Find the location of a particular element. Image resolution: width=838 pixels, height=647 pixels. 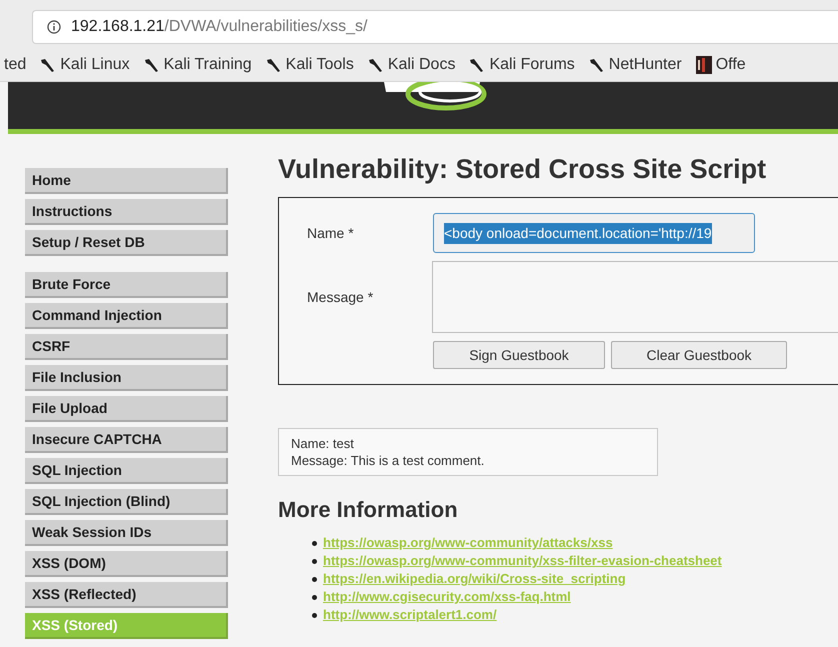

nav-item: Setup / Reset DB is located at coordinates (126, 243).